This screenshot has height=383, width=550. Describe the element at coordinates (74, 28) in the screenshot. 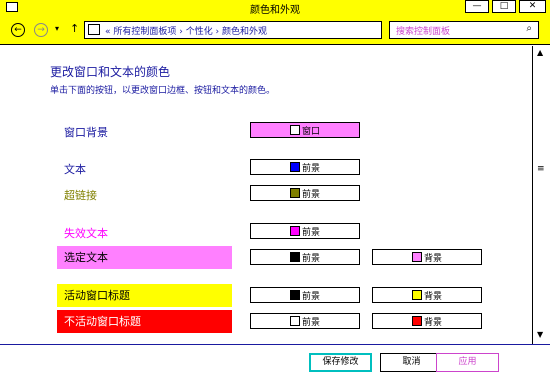

I see `up-button: ↑` at that location.